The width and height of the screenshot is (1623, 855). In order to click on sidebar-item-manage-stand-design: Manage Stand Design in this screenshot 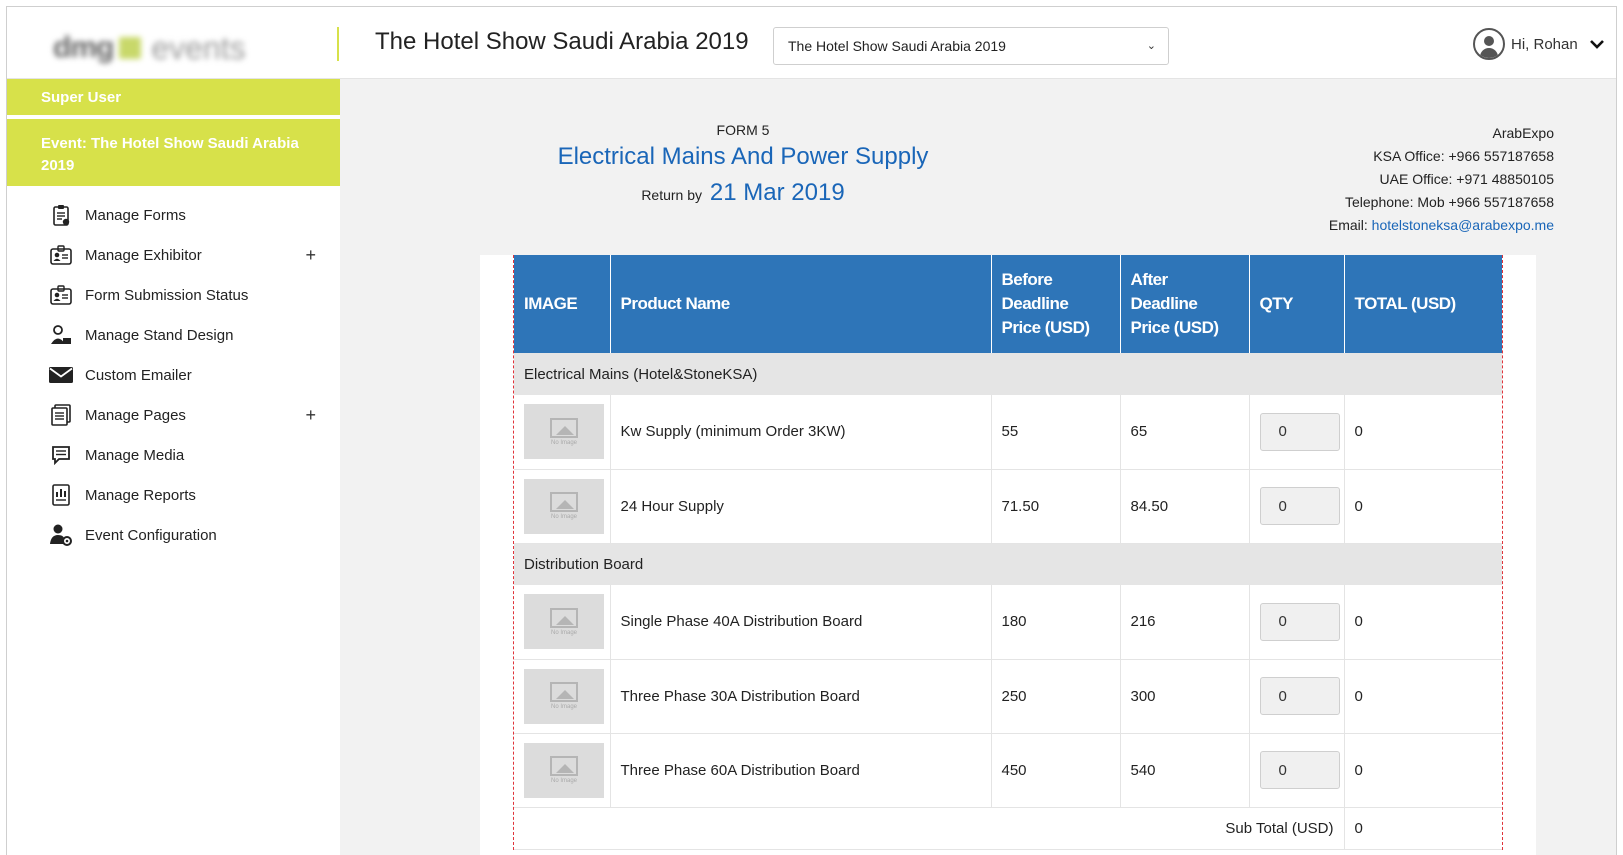, I will do `click(173, 335)`.